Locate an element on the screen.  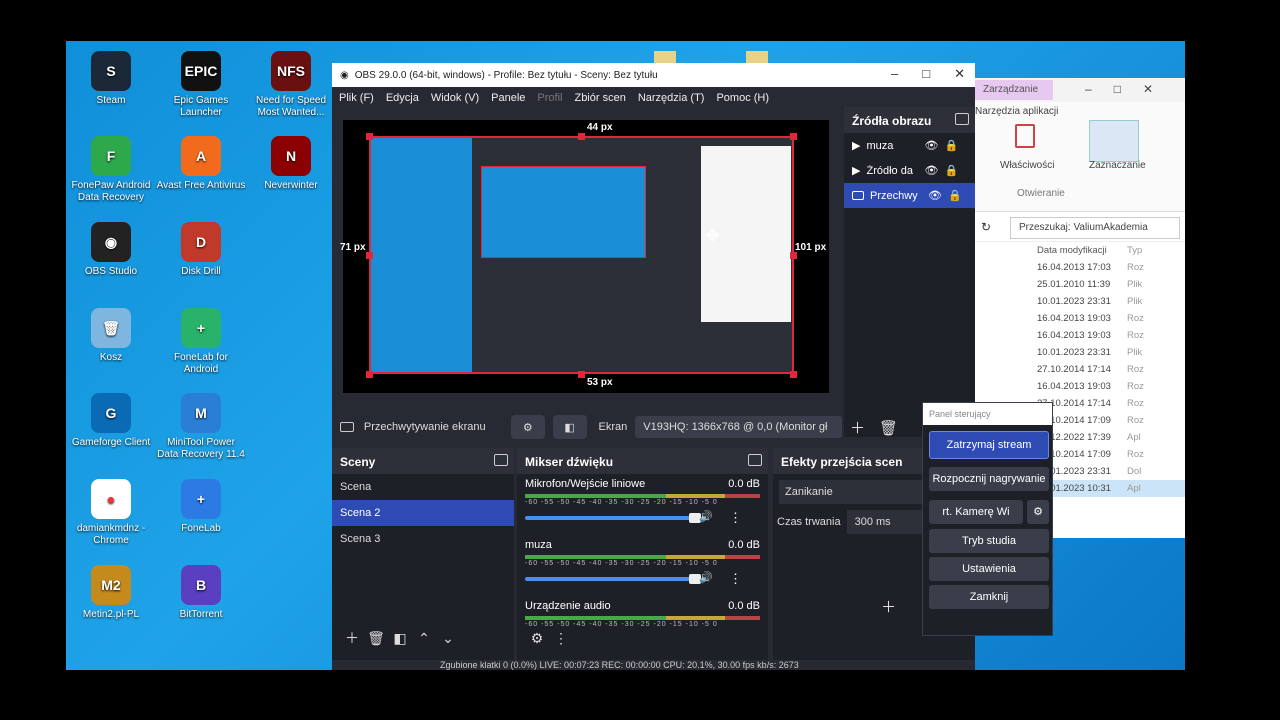
file-row: 10.01.2023 10:31 Apl is located at coordinates (1111, 488).